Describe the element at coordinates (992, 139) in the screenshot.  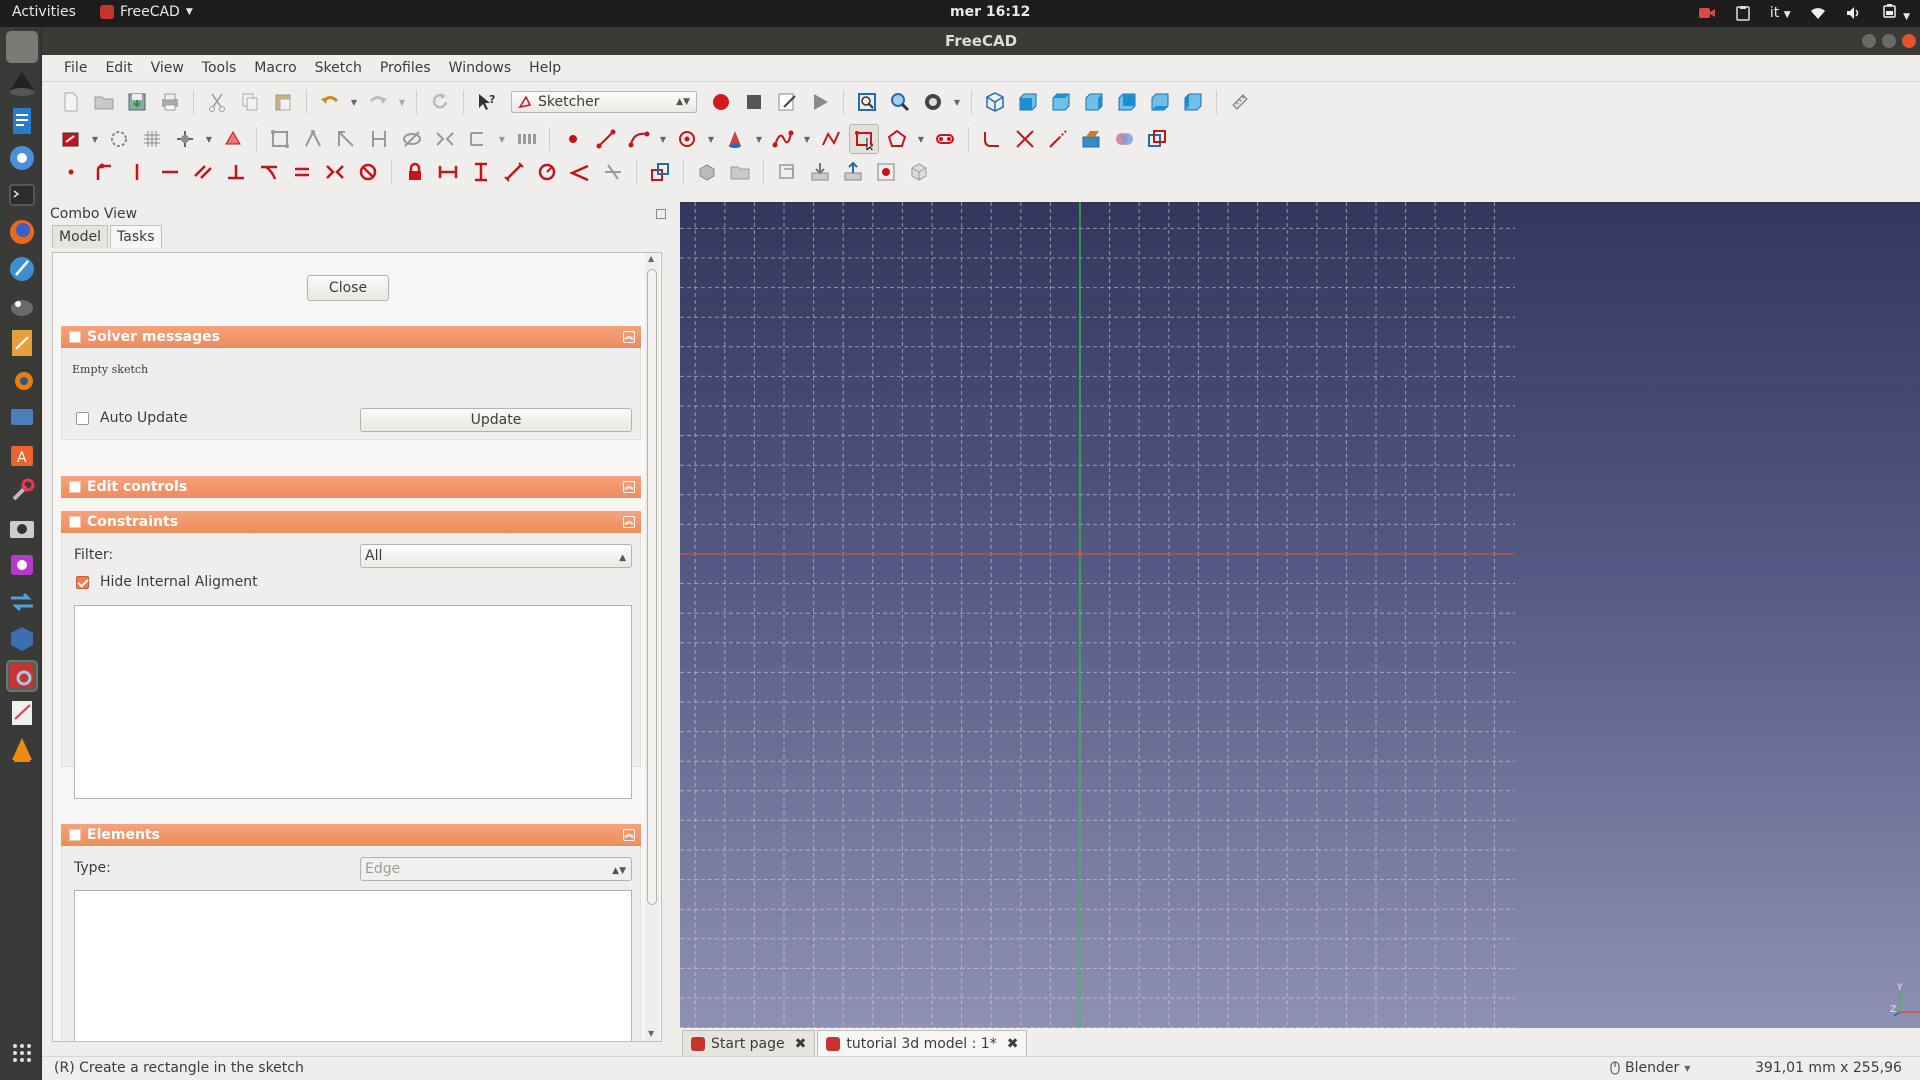
I see `create-fillet-icon` at that location.